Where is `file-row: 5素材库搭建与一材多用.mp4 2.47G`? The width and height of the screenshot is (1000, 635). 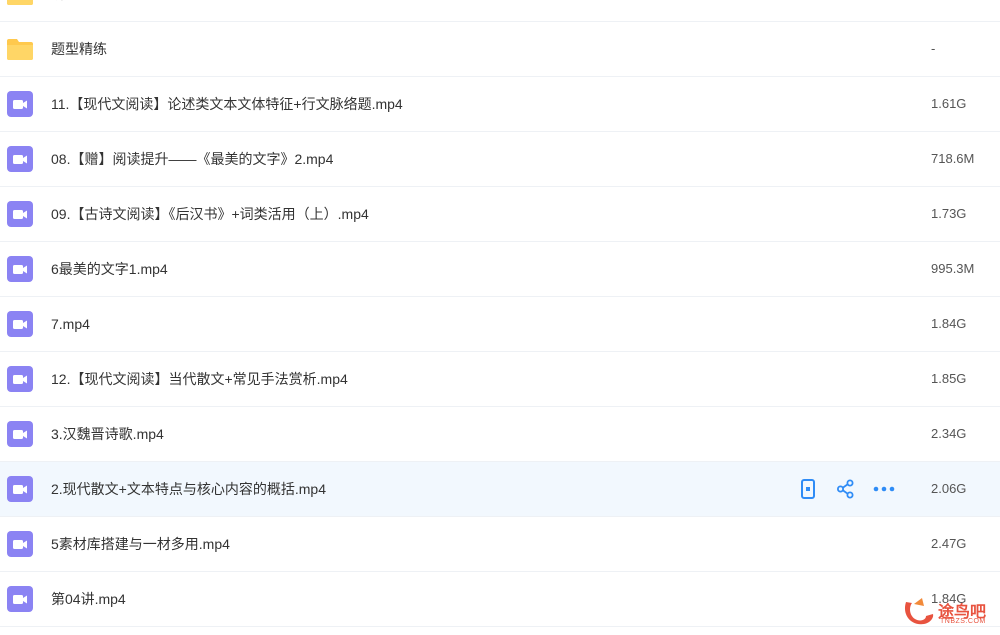
file-row: 5素材库搭建与一材多用.mp4 2.47G is located at coordinates (500, 544).